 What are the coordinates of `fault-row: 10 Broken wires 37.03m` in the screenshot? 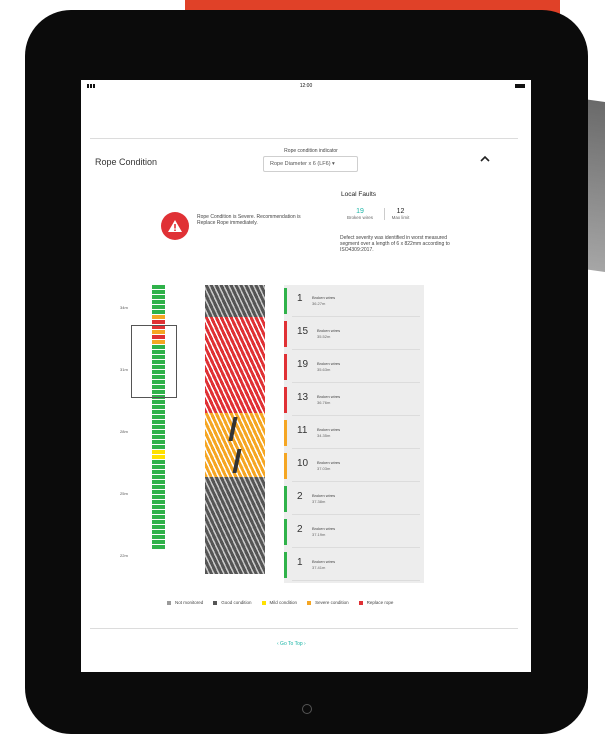 It's located at (354, 466).